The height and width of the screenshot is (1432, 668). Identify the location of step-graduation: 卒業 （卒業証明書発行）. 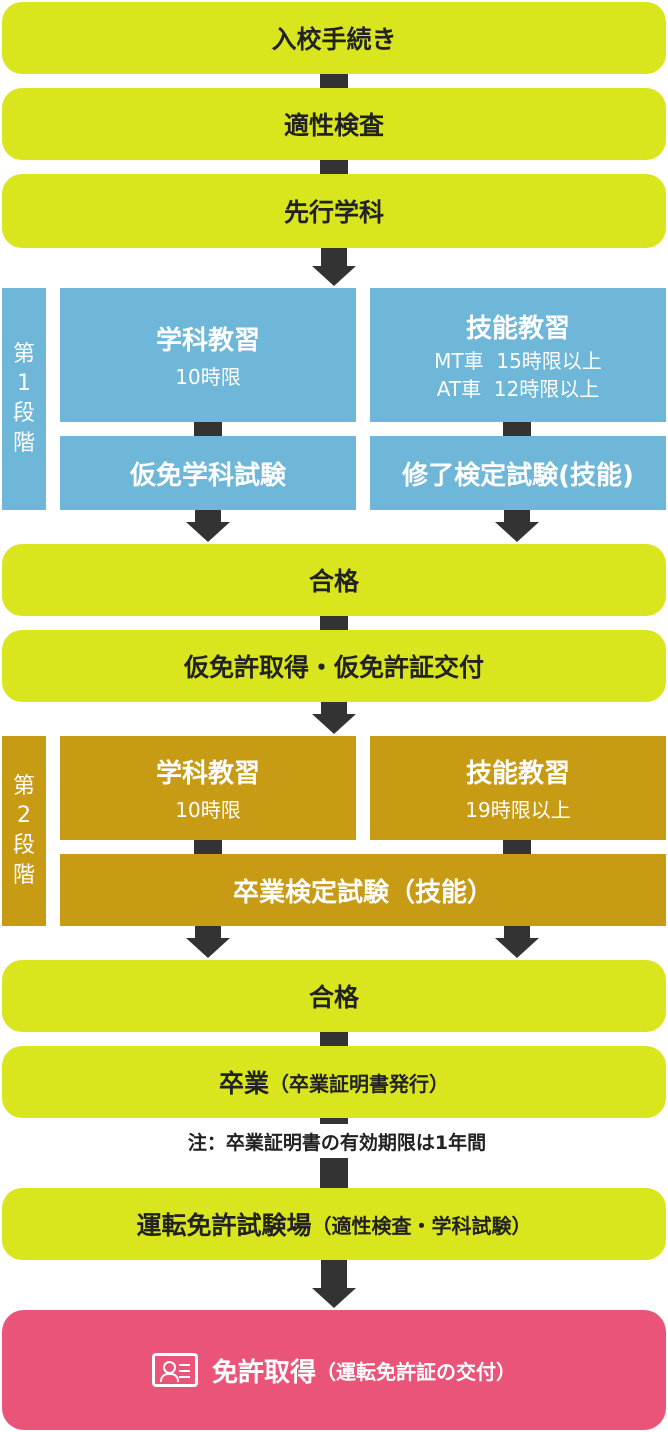
(334, 1082).